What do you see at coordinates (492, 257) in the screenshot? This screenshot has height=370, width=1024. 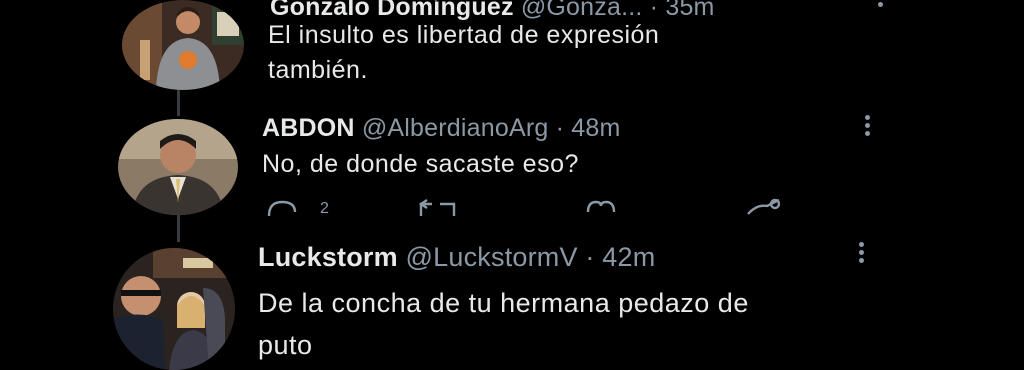 I see `handle: @LuckstormV` at bounding box center [492, 257].